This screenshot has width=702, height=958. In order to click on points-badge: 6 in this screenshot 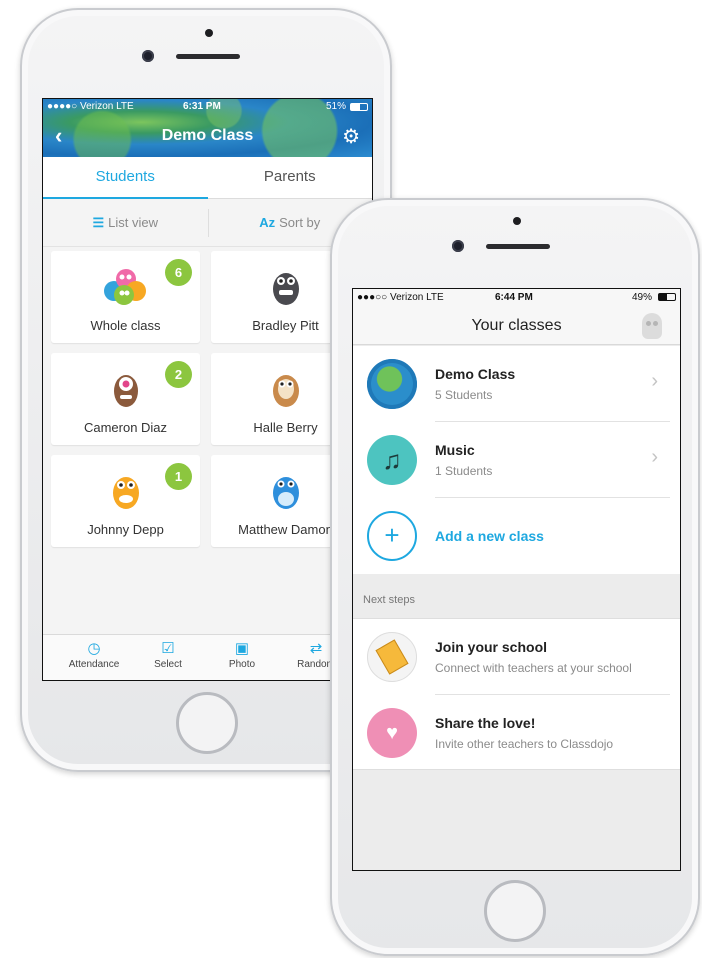, I will do `click(178, 272)`.